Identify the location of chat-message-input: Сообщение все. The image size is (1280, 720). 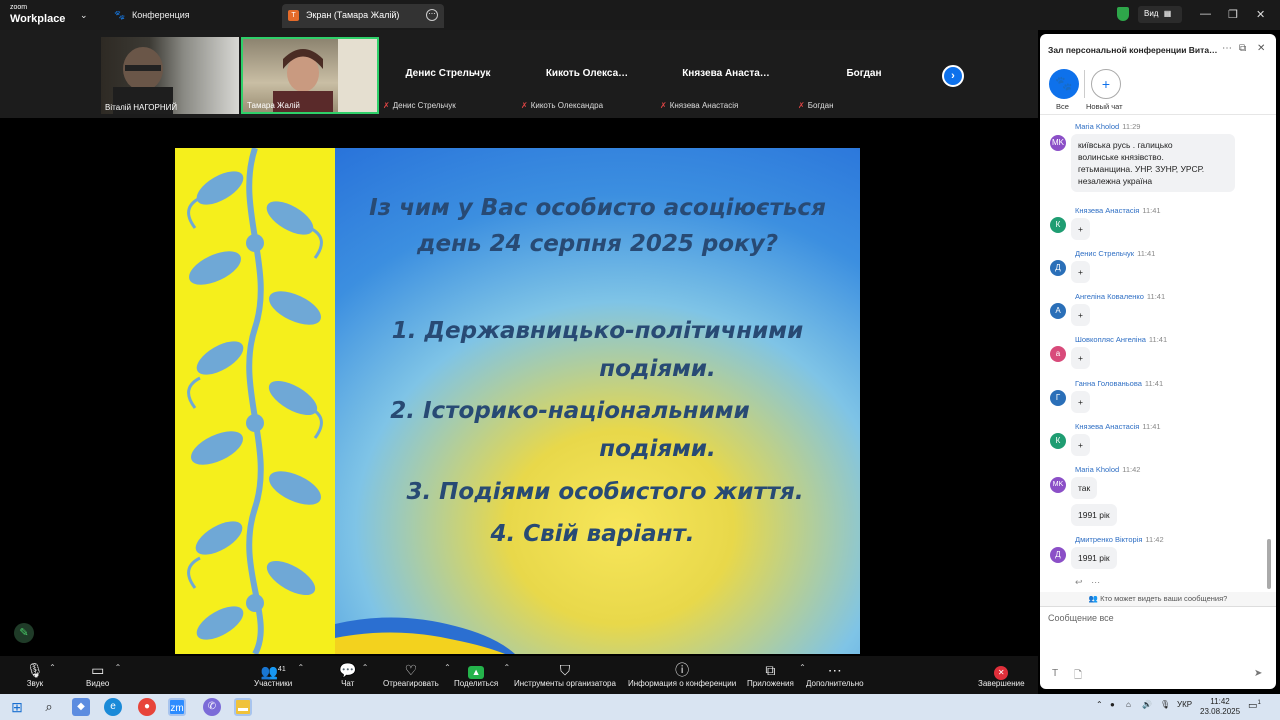
(1081, 618).